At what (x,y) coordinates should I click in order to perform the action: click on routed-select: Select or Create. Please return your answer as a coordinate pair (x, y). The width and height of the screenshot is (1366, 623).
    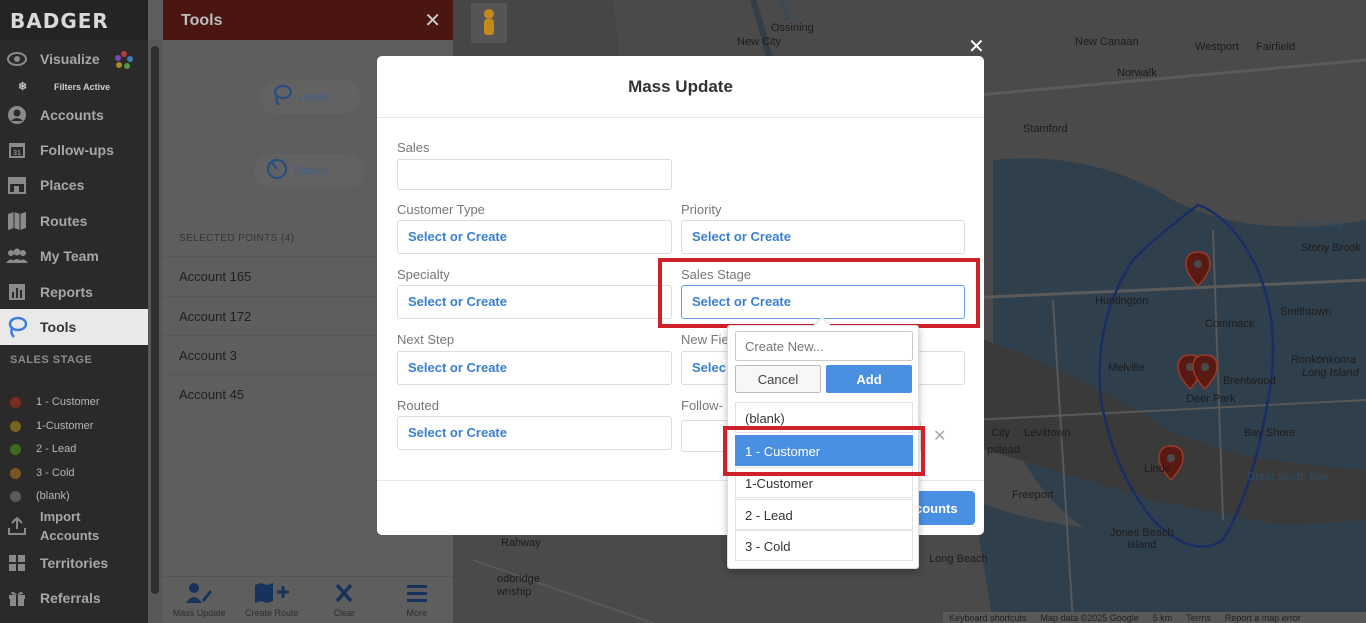
    Looking at the image, I should click on (534, 433).